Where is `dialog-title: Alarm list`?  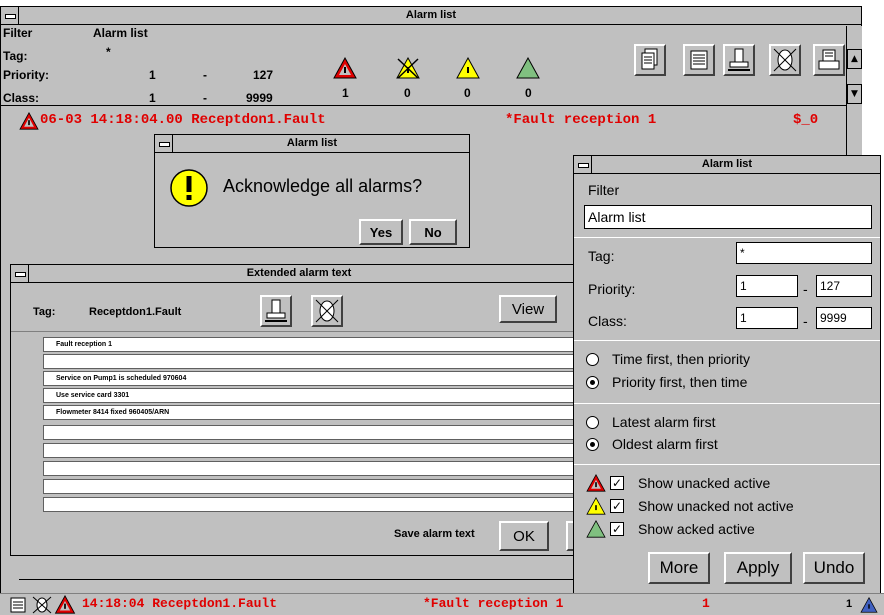 dialog-title: Alarm list is located at coordinates (312, 143).